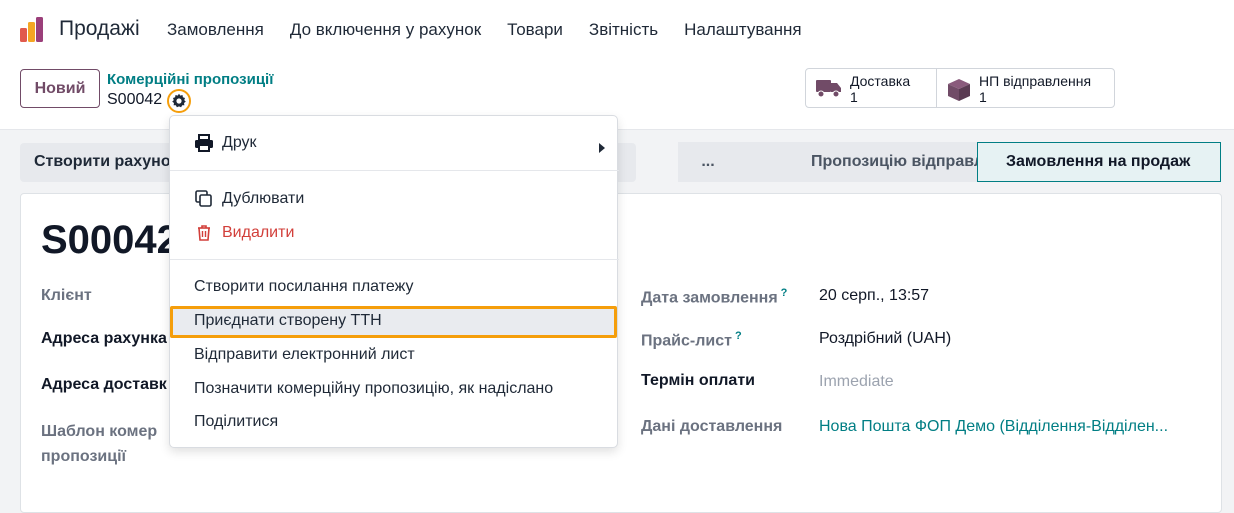 This screenshot has height=513, width=1234. What do you see at coordinates (84, 456) in the screenshot?
I see `template-label-line2: пропозиції` at bounding box center [84, 456].